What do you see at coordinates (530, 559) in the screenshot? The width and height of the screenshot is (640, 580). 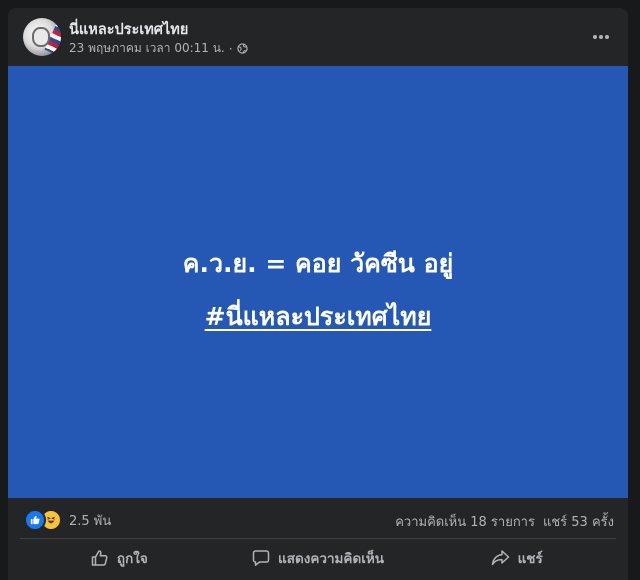 I see `share-label: แชร์` at bounding box center [530, 559].